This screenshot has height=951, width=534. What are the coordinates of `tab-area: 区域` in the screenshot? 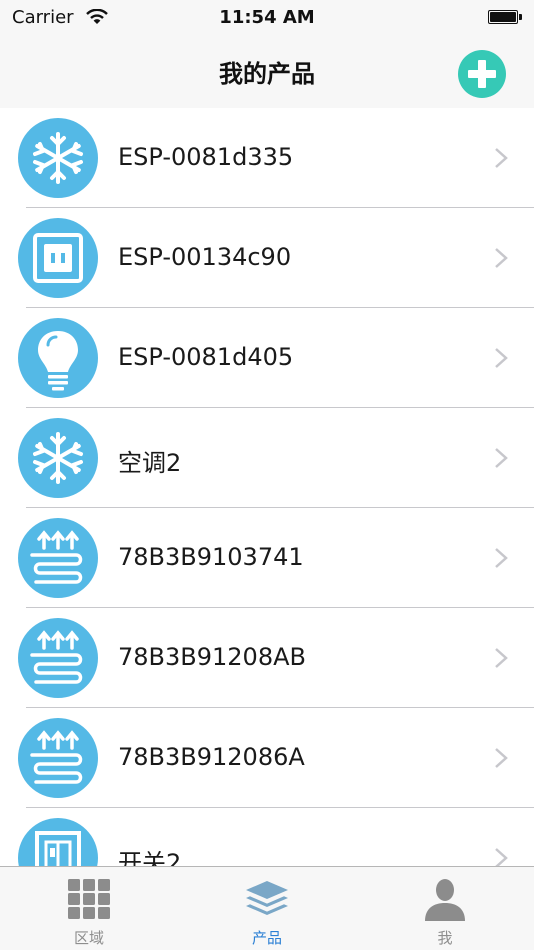 It's located at (89, 909).